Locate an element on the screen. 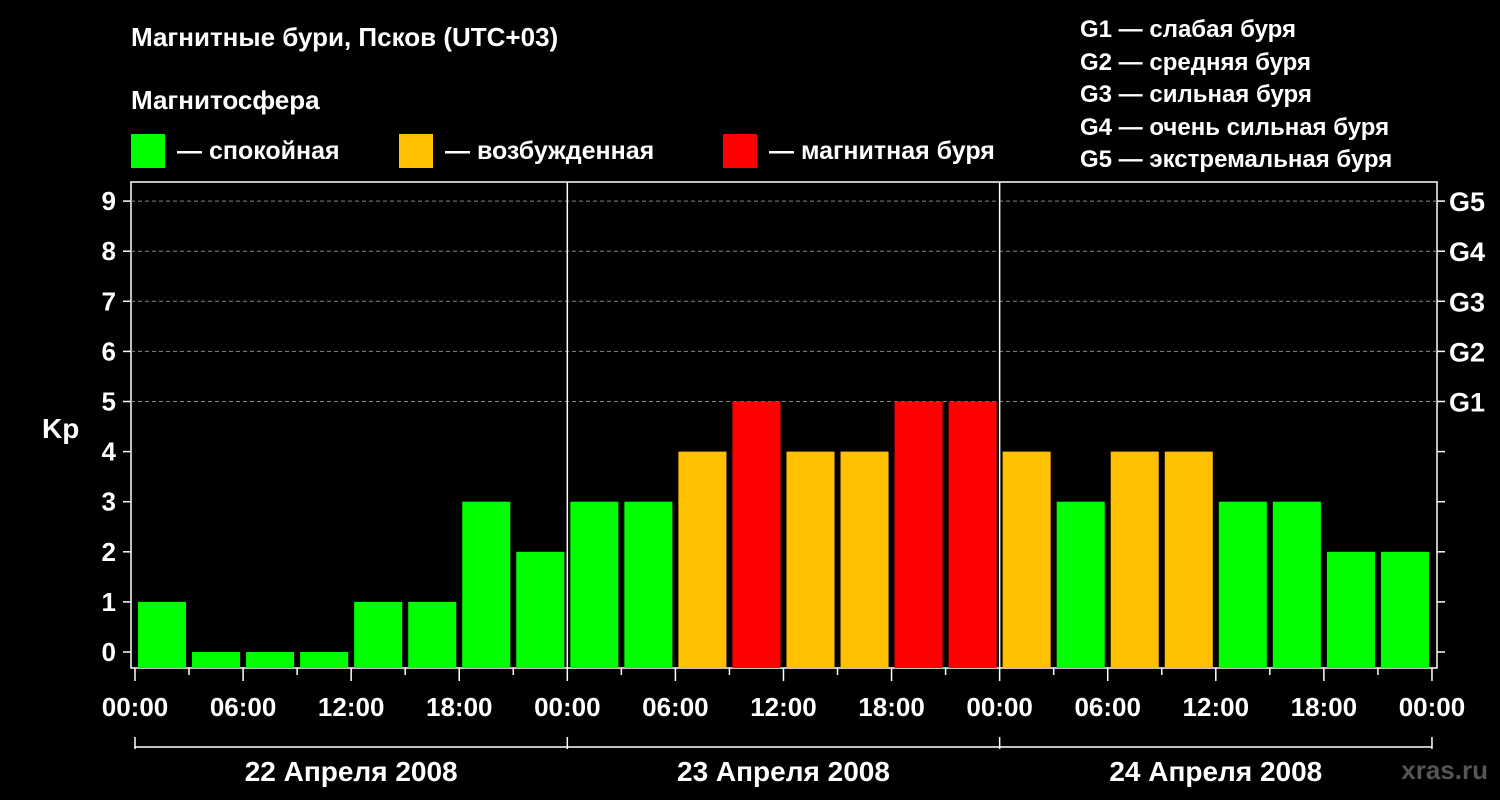  right-axis-label: G1 is located at coordinates (1467, 403).